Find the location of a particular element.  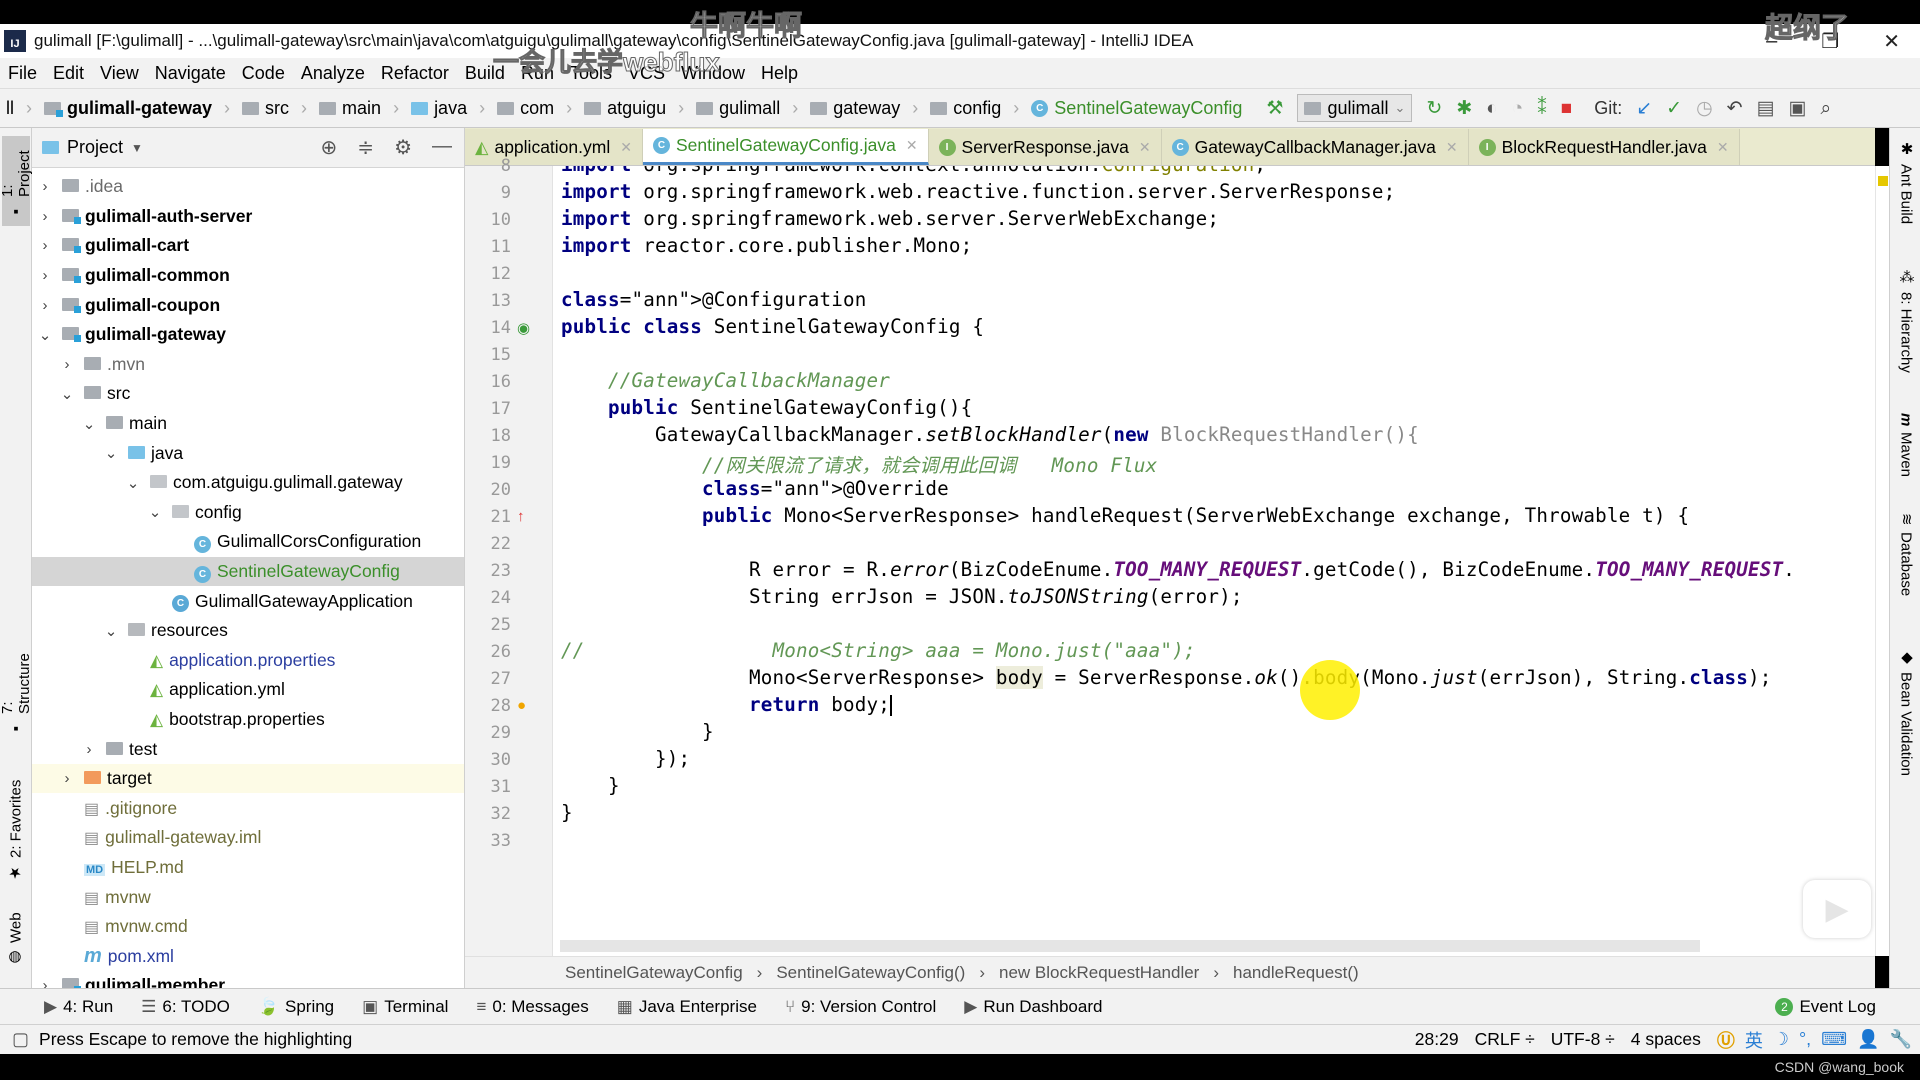

tree-item: › gulimall-auth-server is located at coordinates (248, 217).